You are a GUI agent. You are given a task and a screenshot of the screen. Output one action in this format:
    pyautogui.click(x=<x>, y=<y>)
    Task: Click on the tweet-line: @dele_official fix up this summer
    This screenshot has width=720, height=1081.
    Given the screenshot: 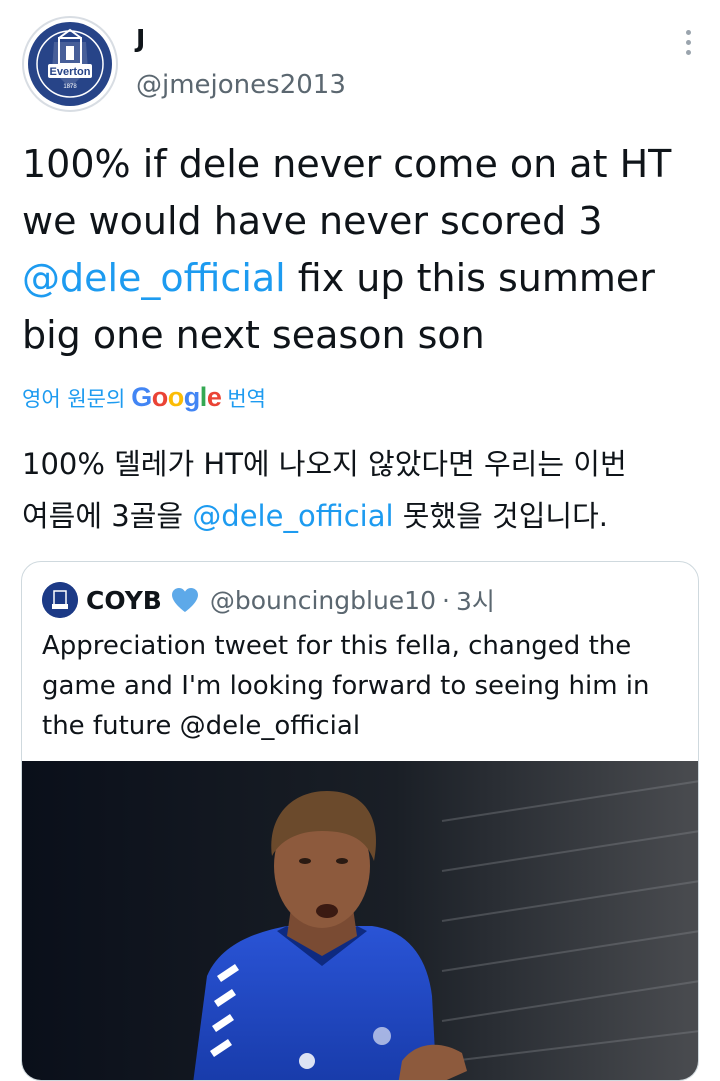 What is the action you would take?
    pyautogui.click(x=360, y=278)
    